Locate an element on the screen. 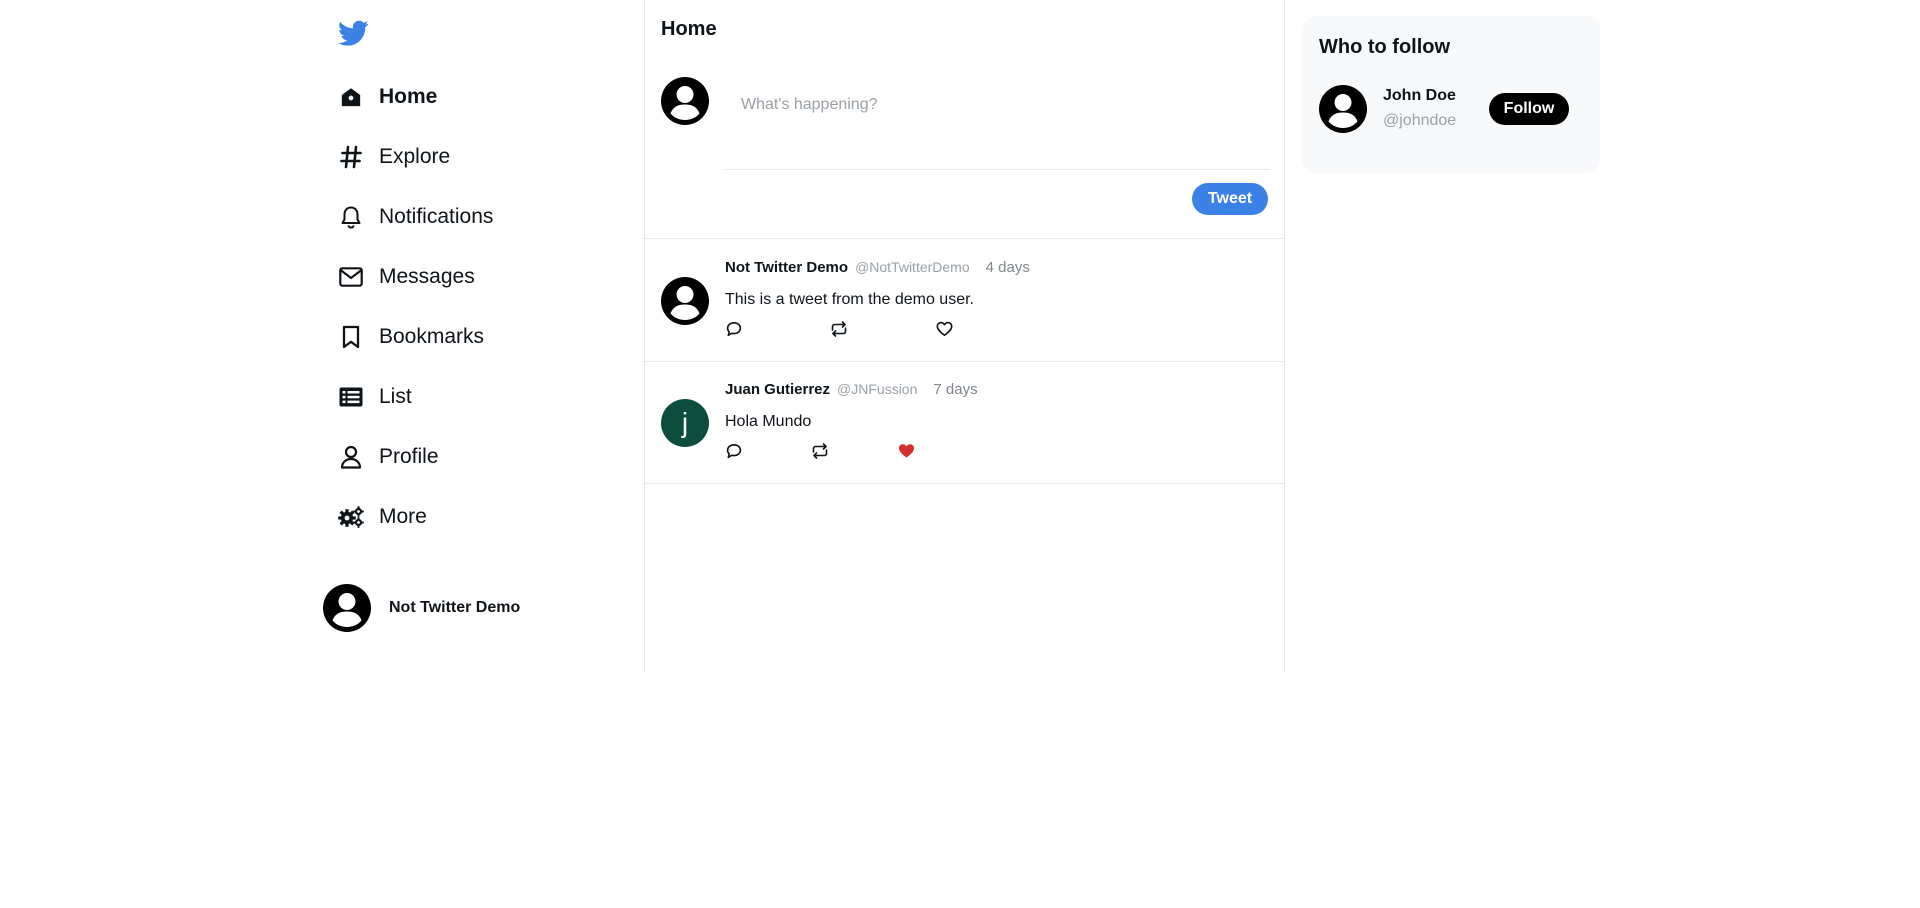  avatar: j is located at coordinates (685, 423).